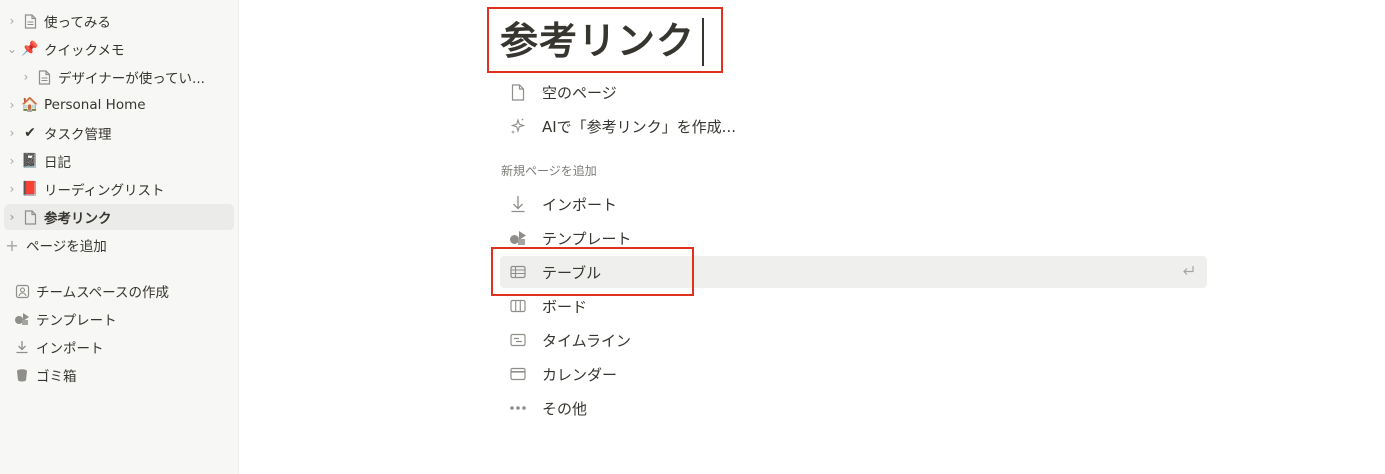 Image resolution: width=1385 pixels, height=474 pixels. I want to click on sidebar-page-label: 日記, so click(57, 163).